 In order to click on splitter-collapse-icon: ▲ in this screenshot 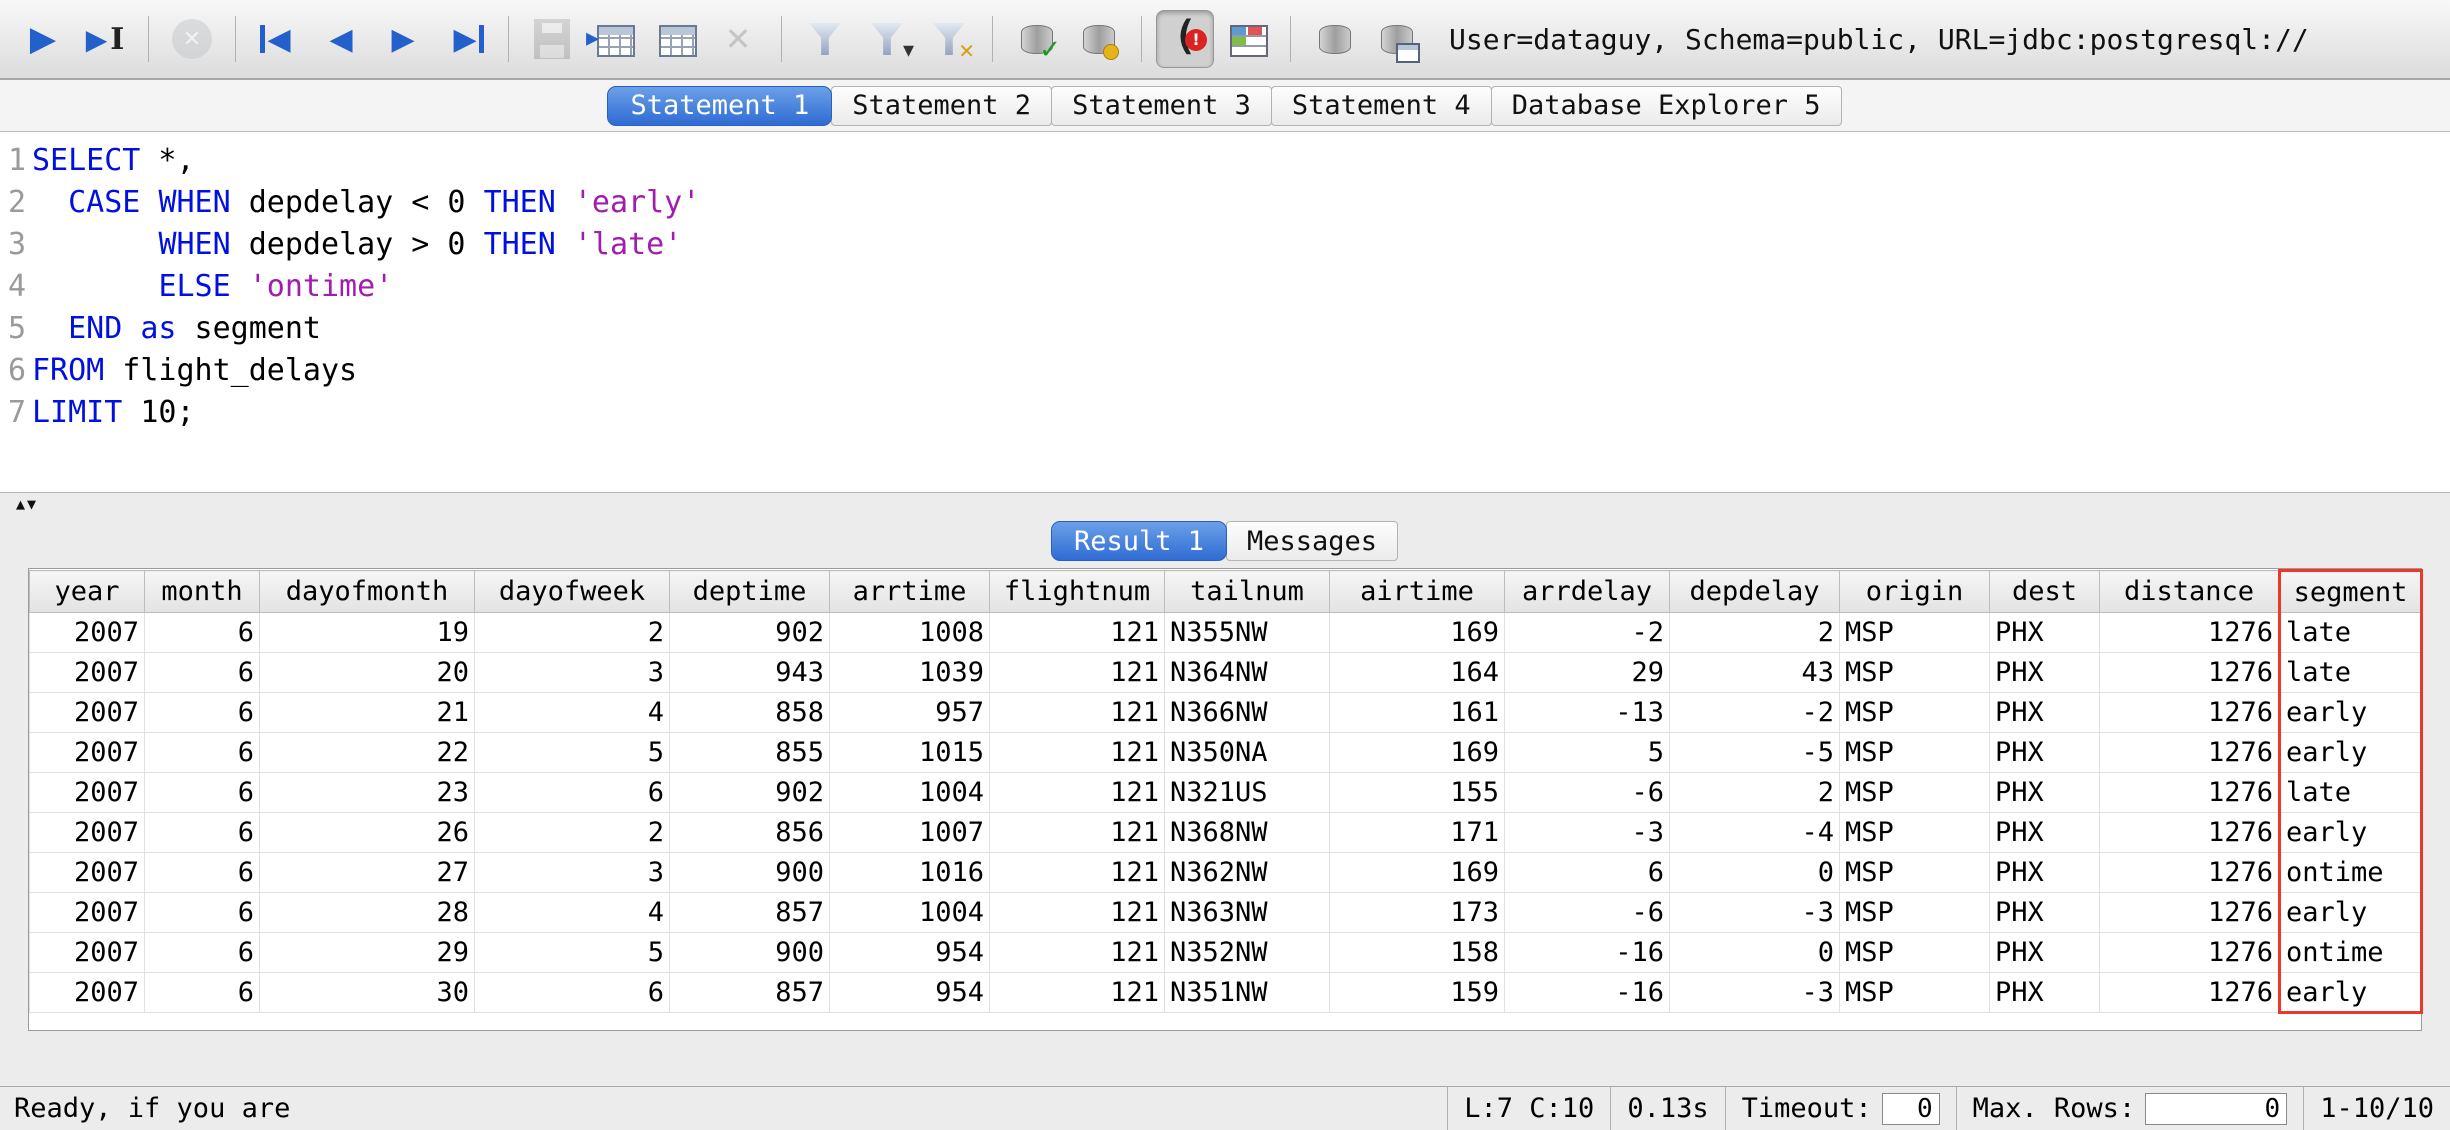, I will do `click(20, 504)`.